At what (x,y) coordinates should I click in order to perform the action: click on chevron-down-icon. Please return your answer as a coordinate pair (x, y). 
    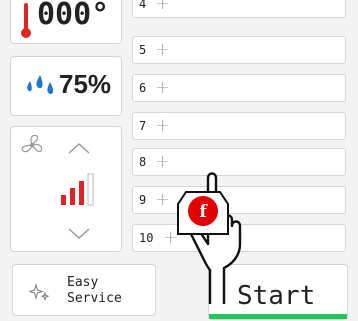
    Looking at the image, I should click on (79, 234).